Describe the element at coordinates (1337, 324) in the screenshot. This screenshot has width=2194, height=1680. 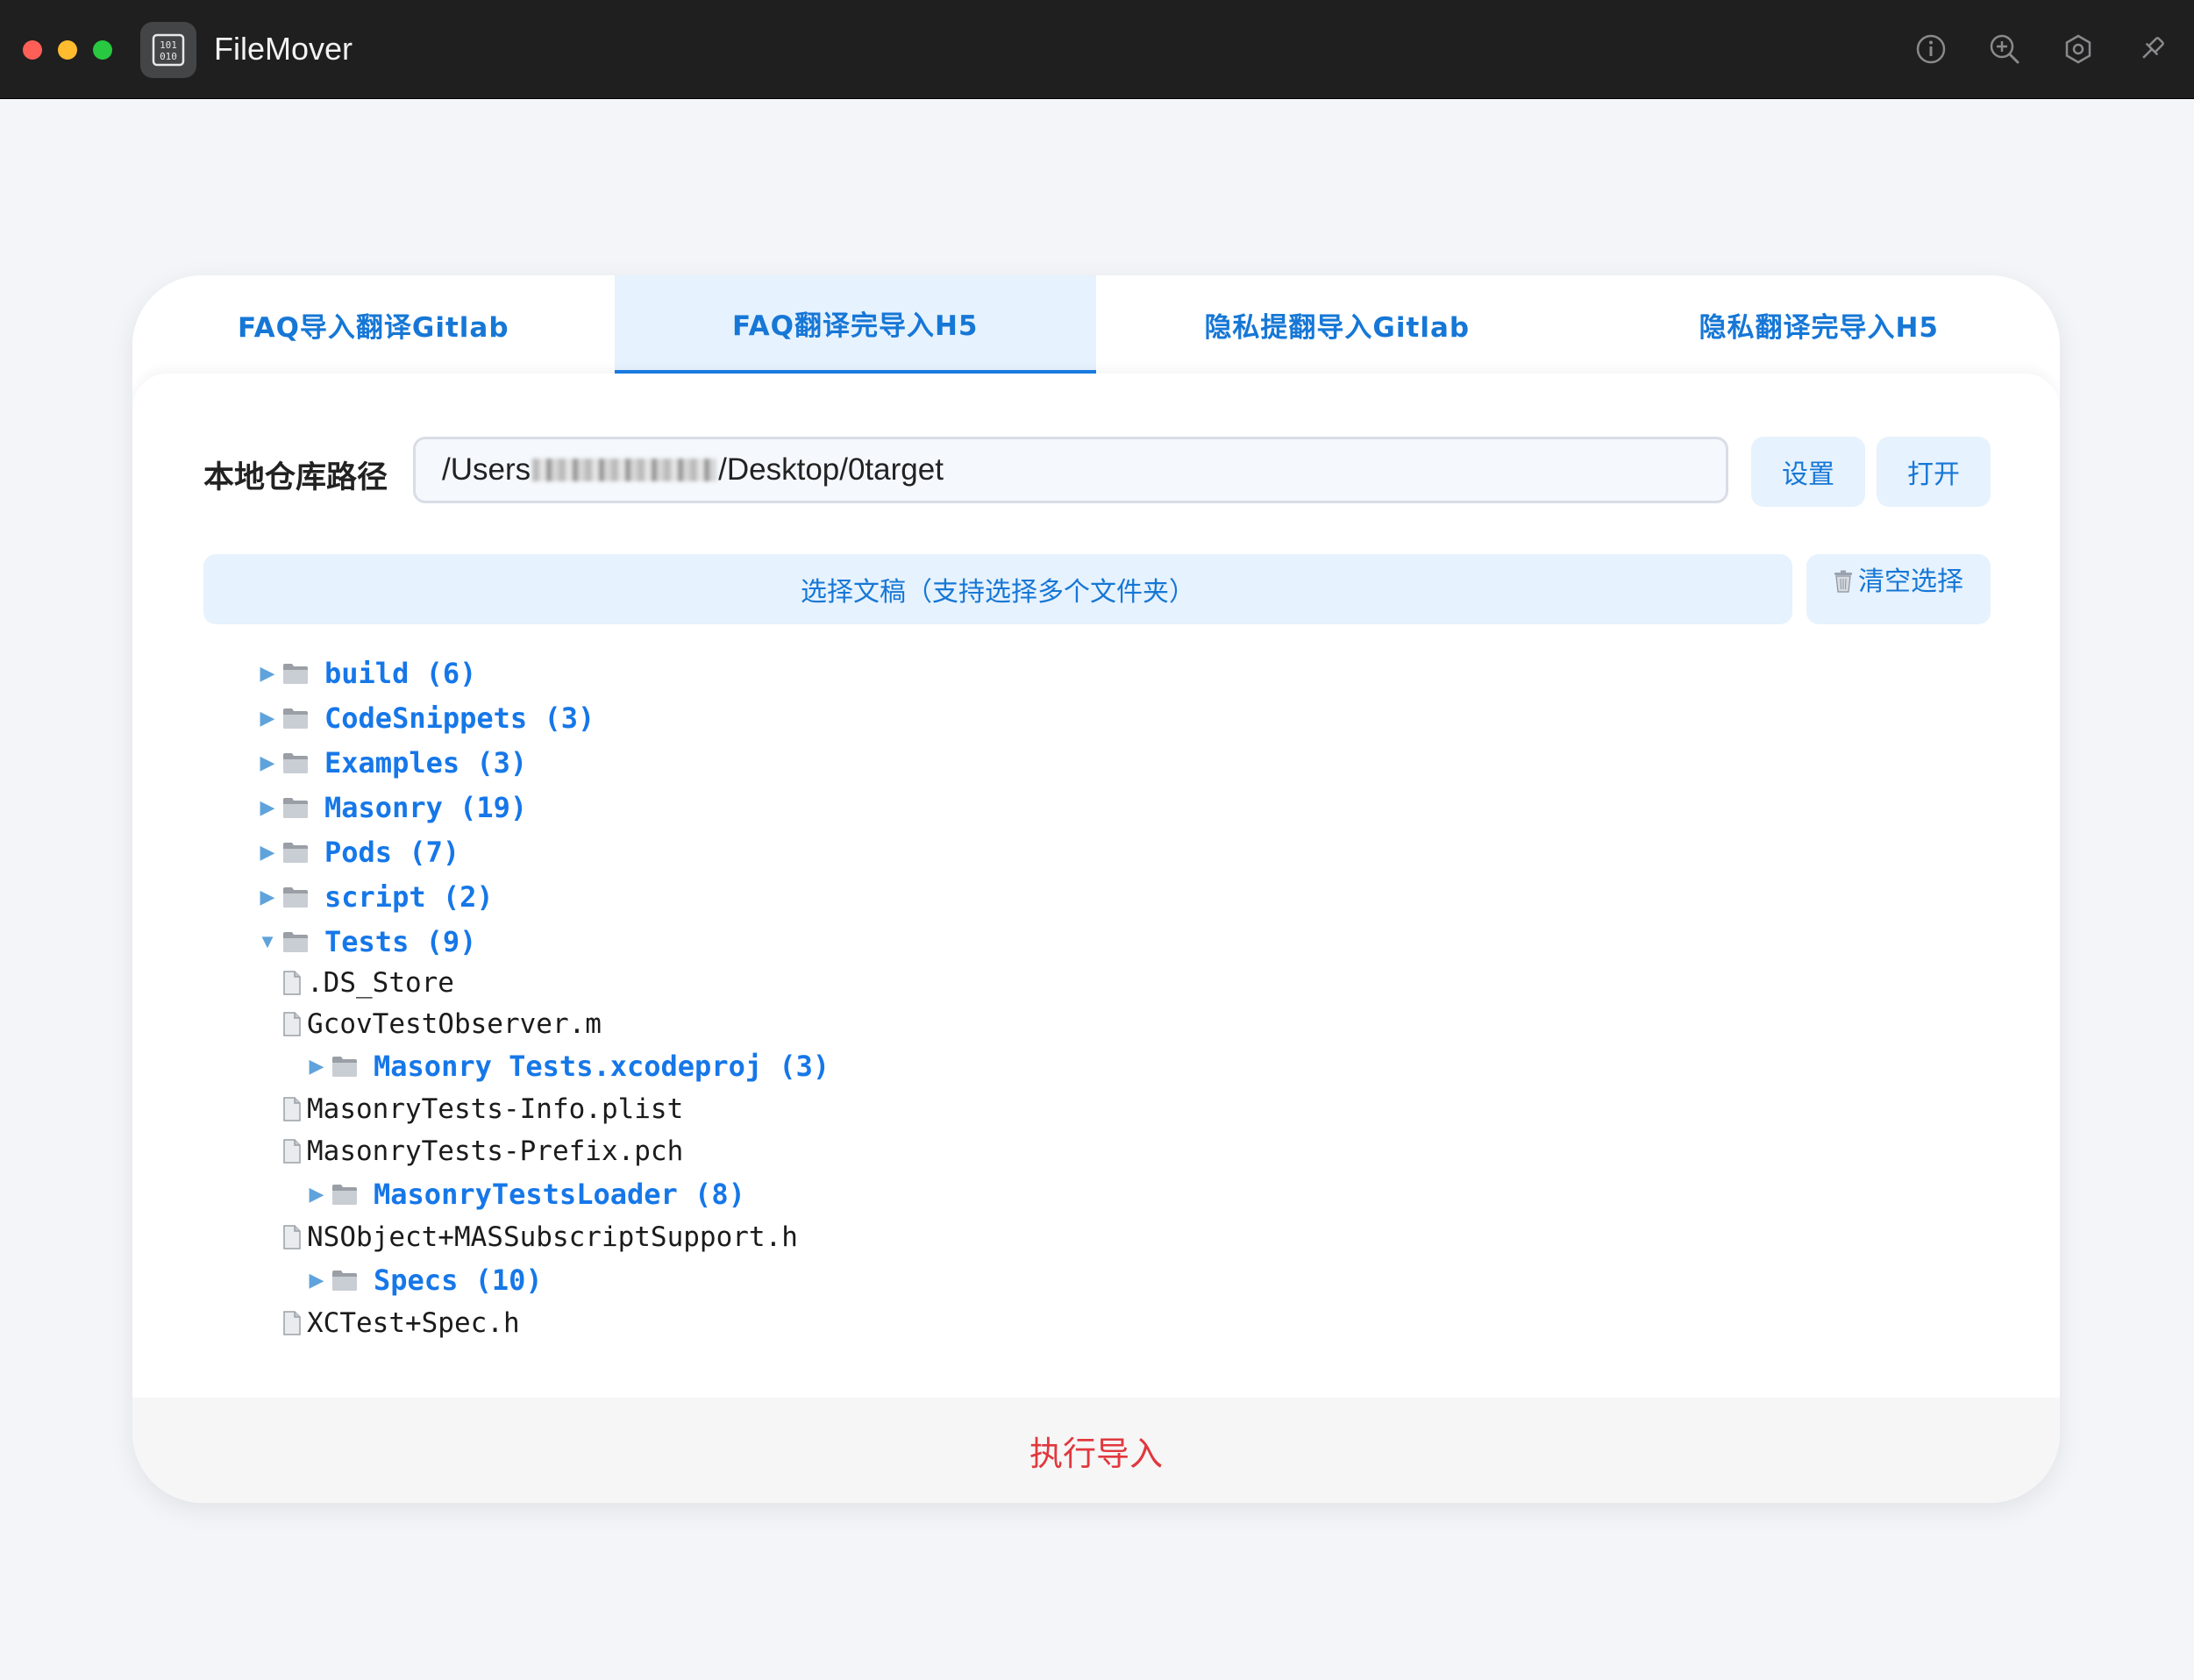
I see `tab-privacy-import-gitlab: 隐私提翻导入Gitlab` at that location.